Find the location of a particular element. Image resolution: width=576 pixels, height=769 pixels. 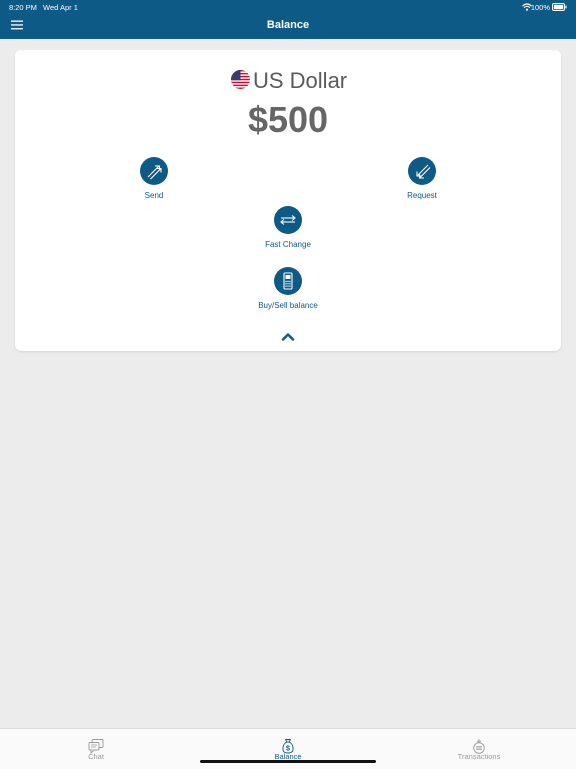

us-flag-icon is located at coordinates (240, 79).